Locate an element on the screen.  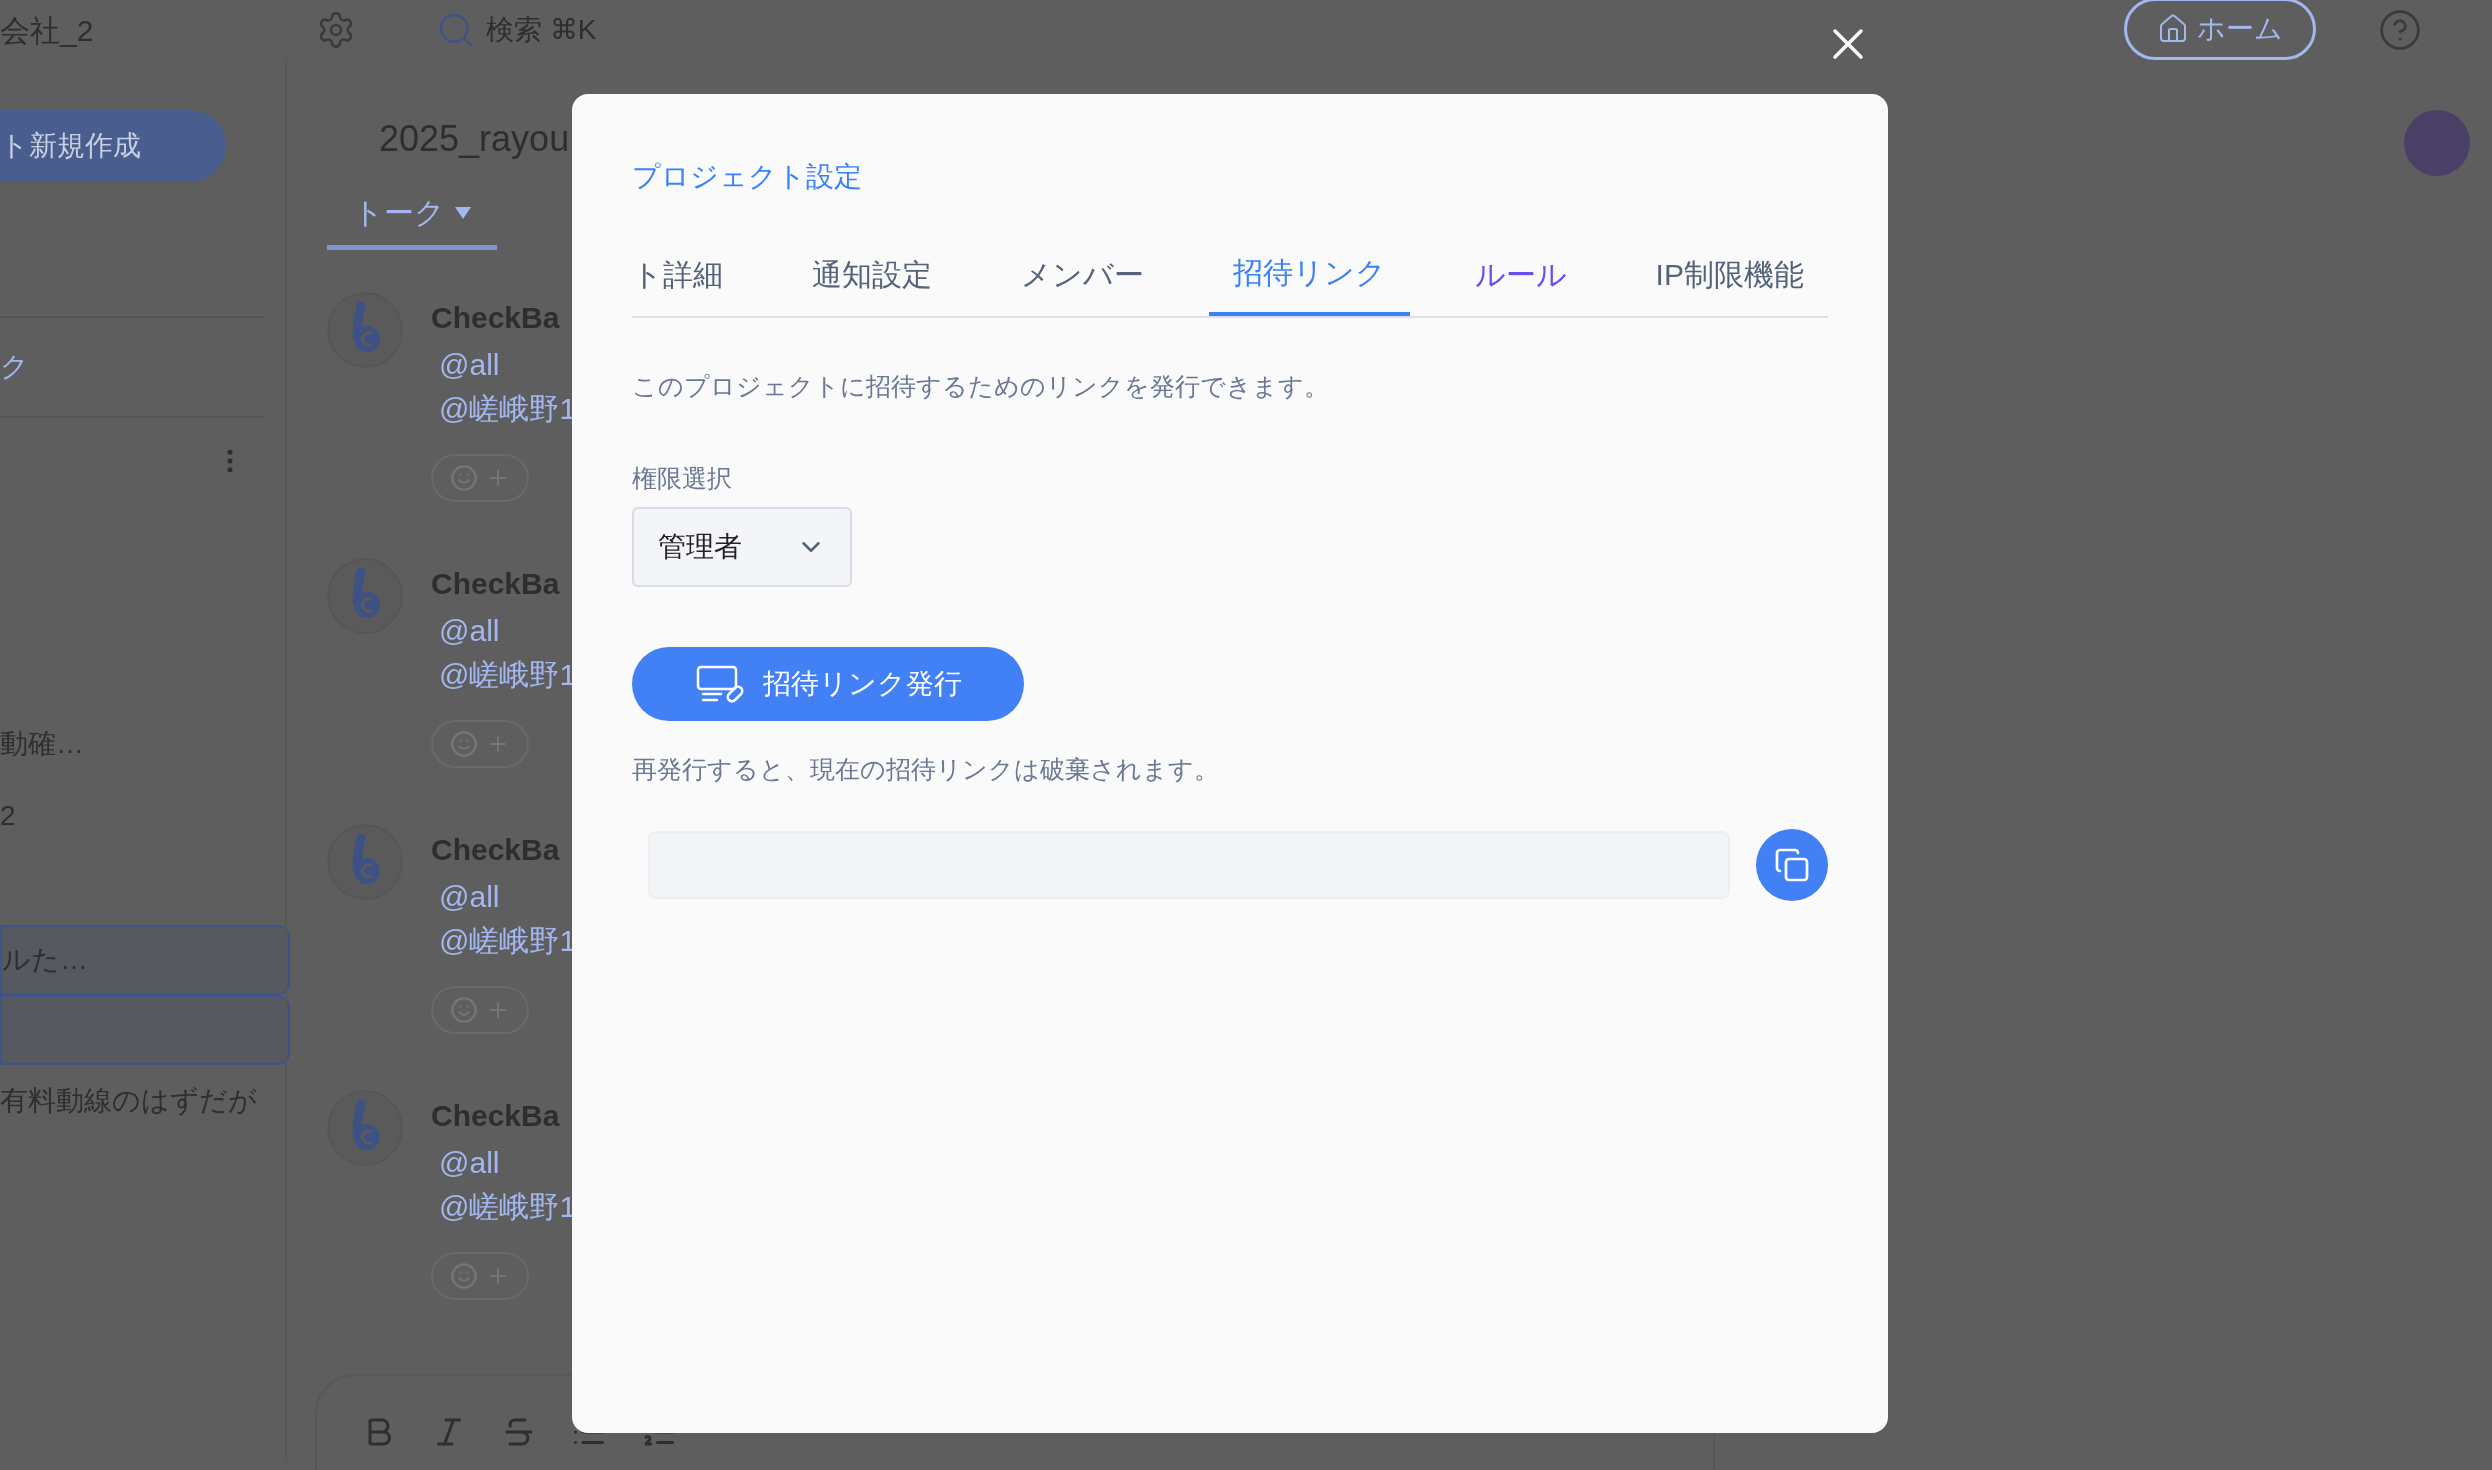
settings-tab: ト詳細 is located at coordinates (689, 274).